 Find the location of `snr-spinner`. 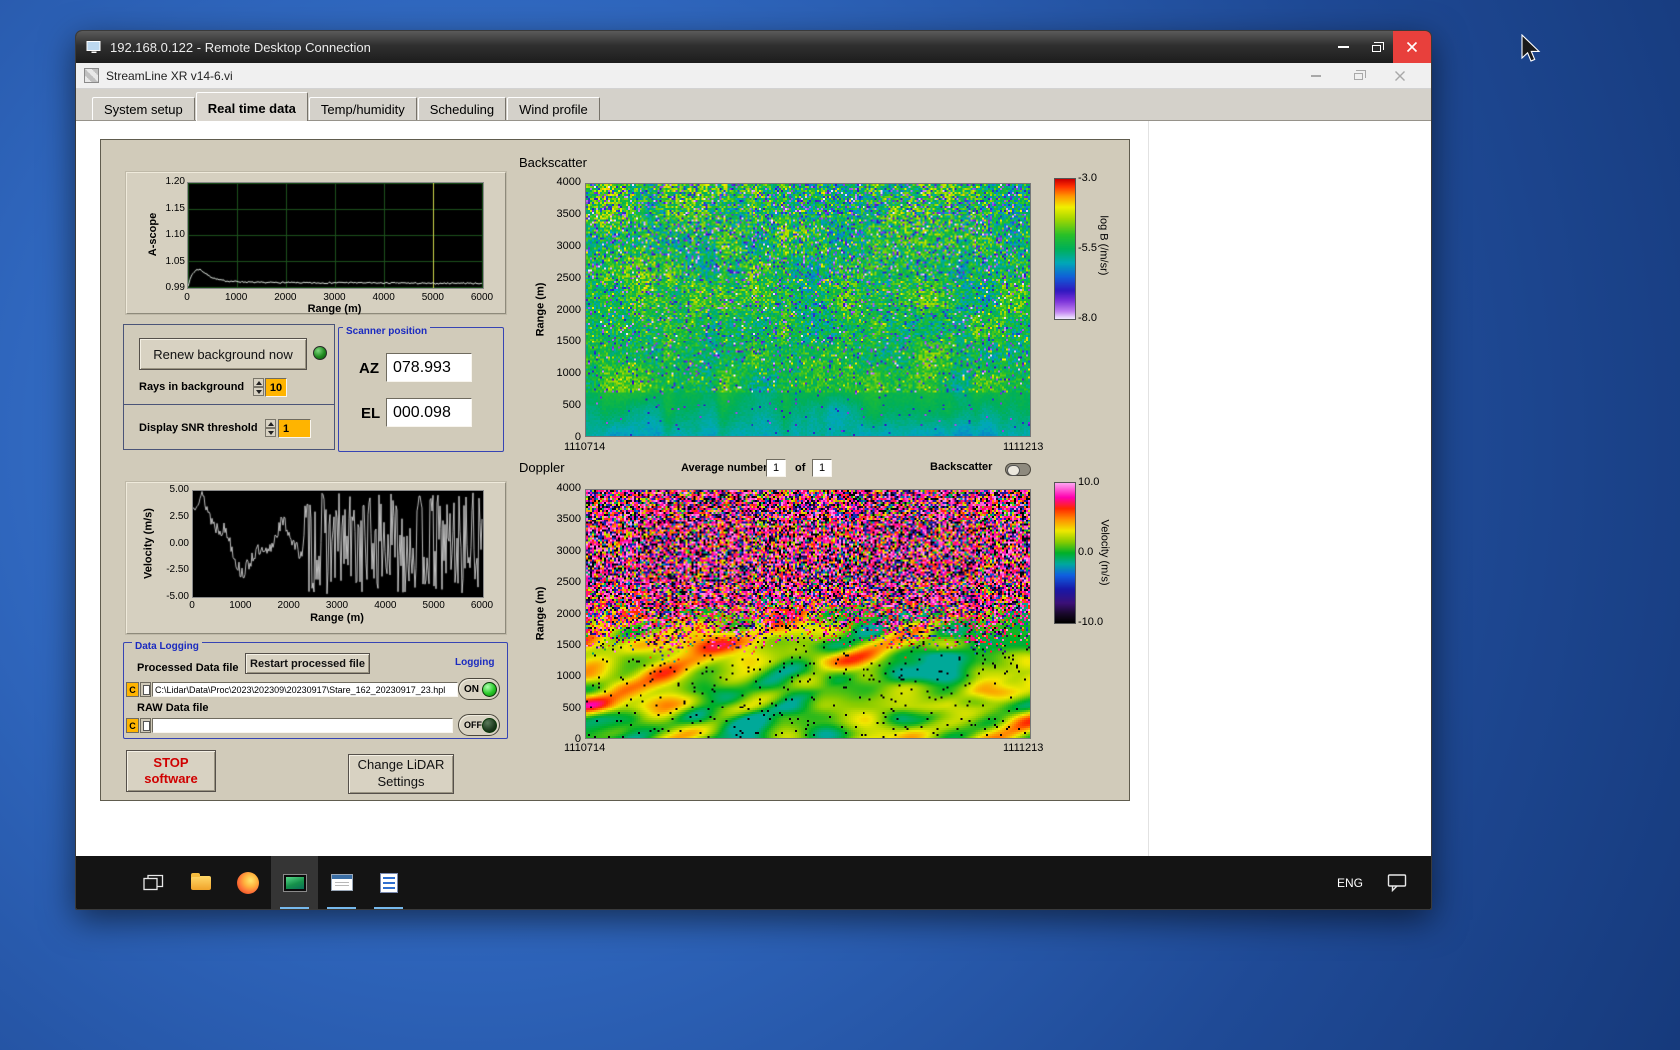

snr-spinner is located at coordinates (270, 428).